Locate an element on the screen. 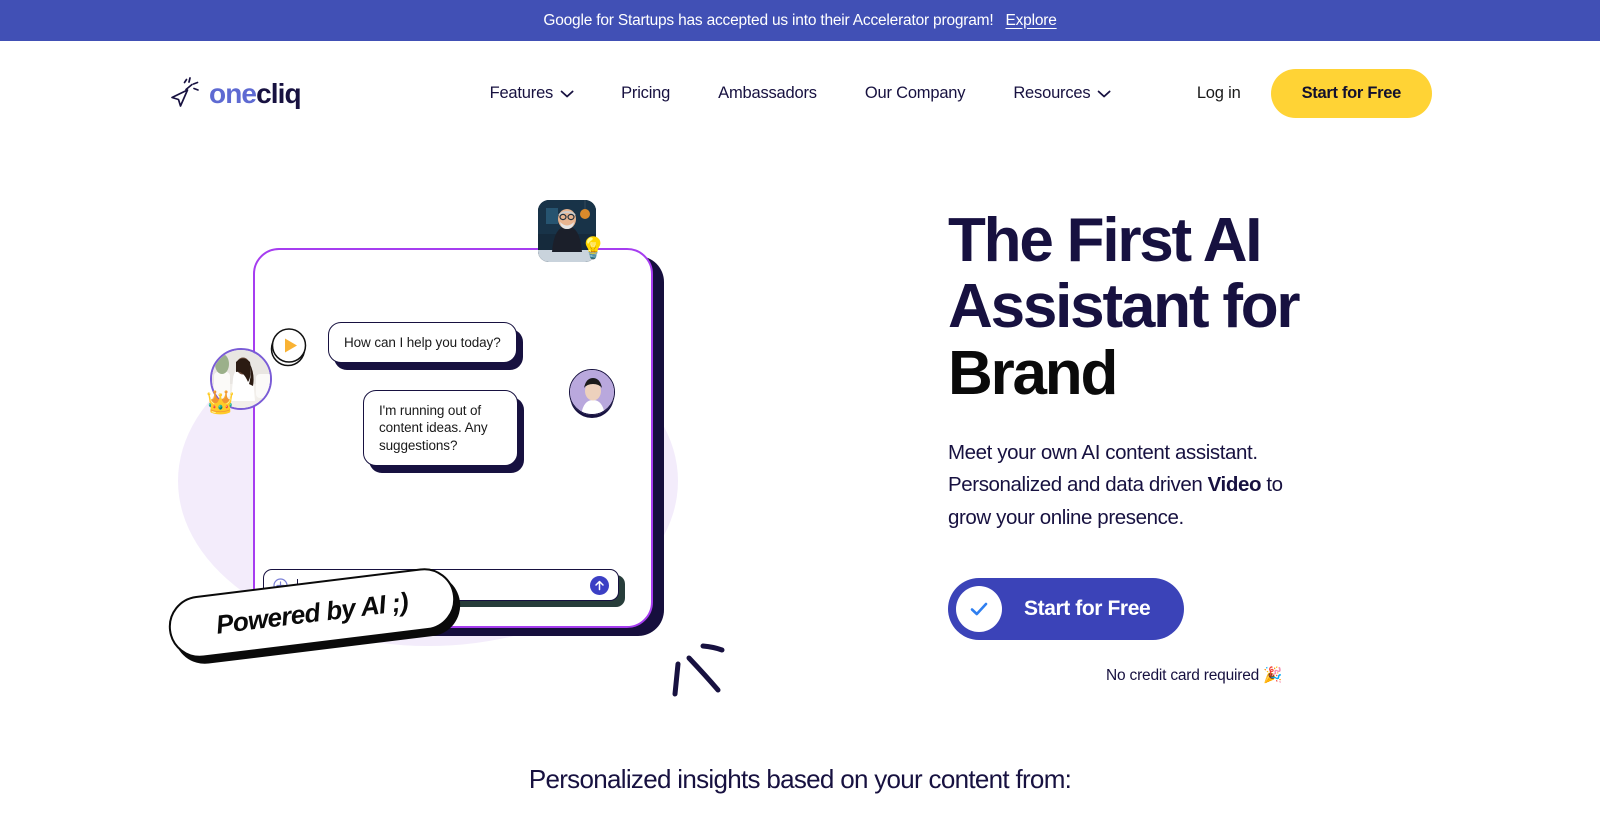  nav-item-pricing: Pricing is located at coordinates (645, 93).